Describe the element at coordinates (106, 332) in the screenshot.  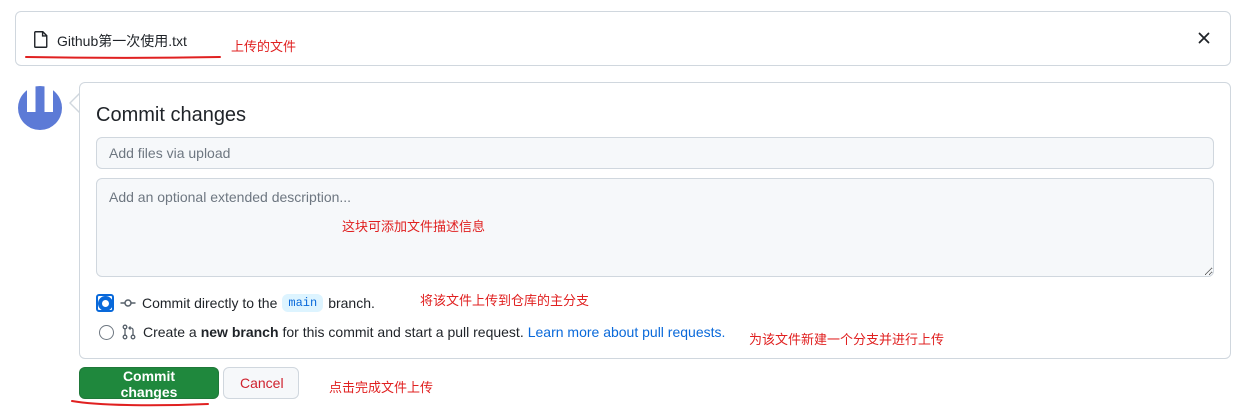
I see `radio-new-branch` at that location.